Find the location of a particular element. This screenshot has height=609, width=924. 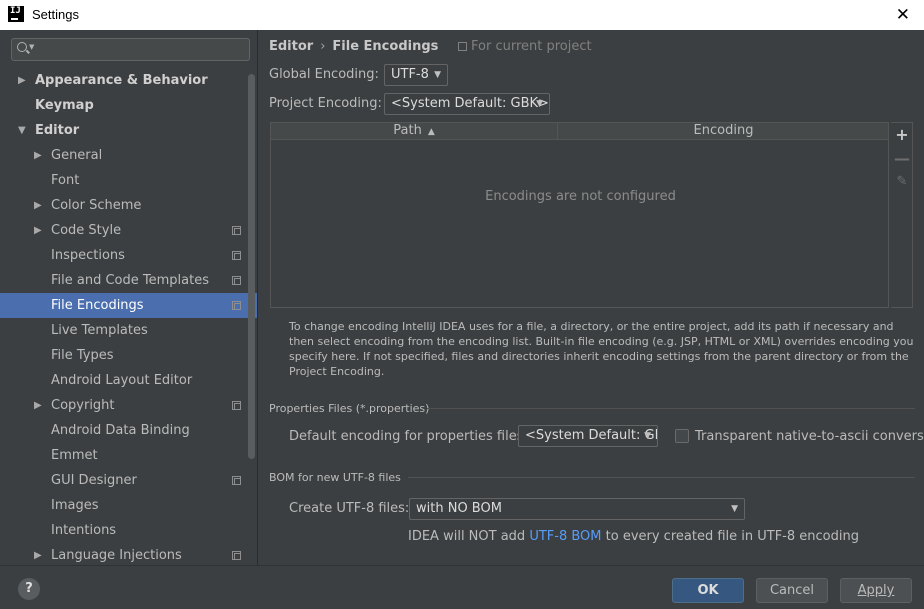

bom-create-select: with NO BOM ▼ is located at coordinates (577, 509).